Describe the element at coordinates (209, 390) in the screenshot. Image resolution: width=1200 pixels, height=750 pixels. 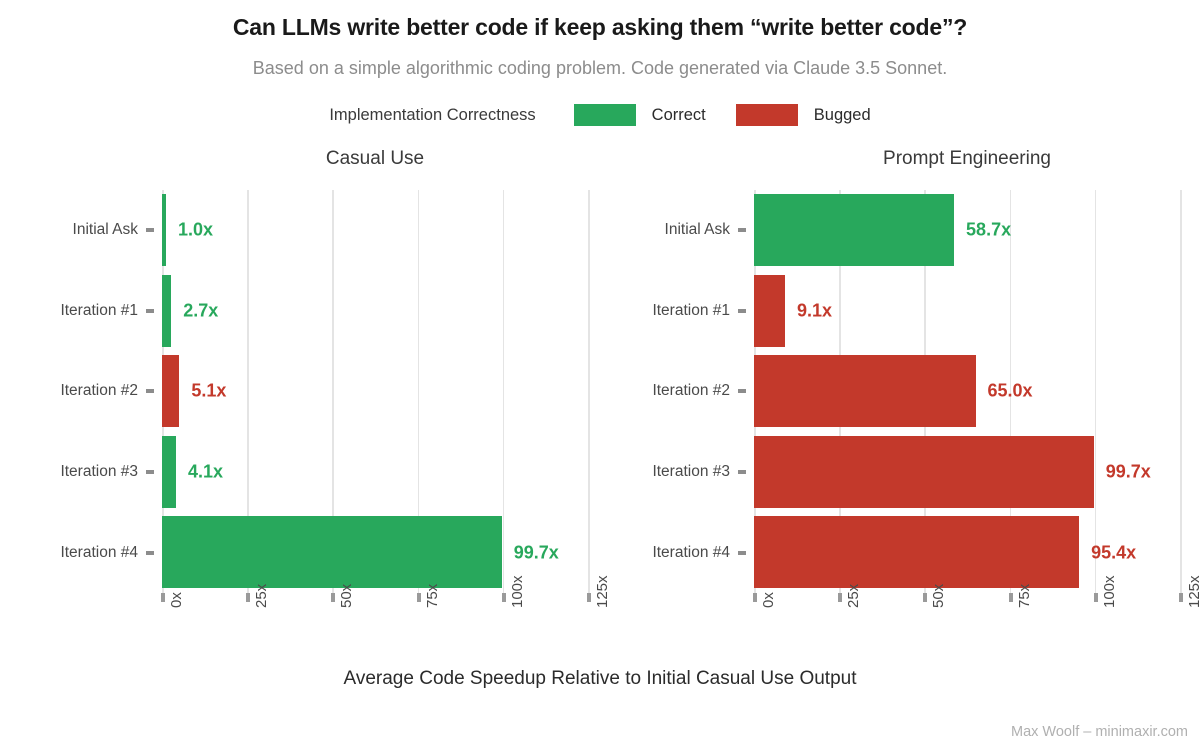
I see `bar-value-label: 5.1x` at that location.